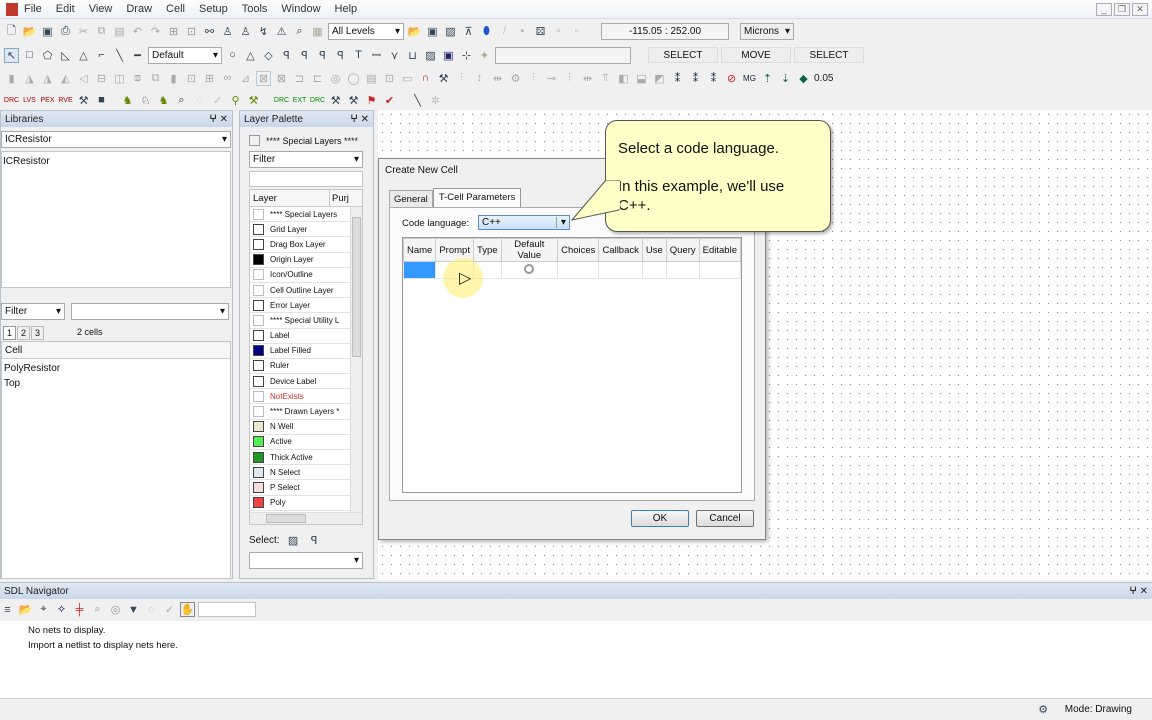  I want to click on layer-row: Icon/Outline, so click(300, 275).